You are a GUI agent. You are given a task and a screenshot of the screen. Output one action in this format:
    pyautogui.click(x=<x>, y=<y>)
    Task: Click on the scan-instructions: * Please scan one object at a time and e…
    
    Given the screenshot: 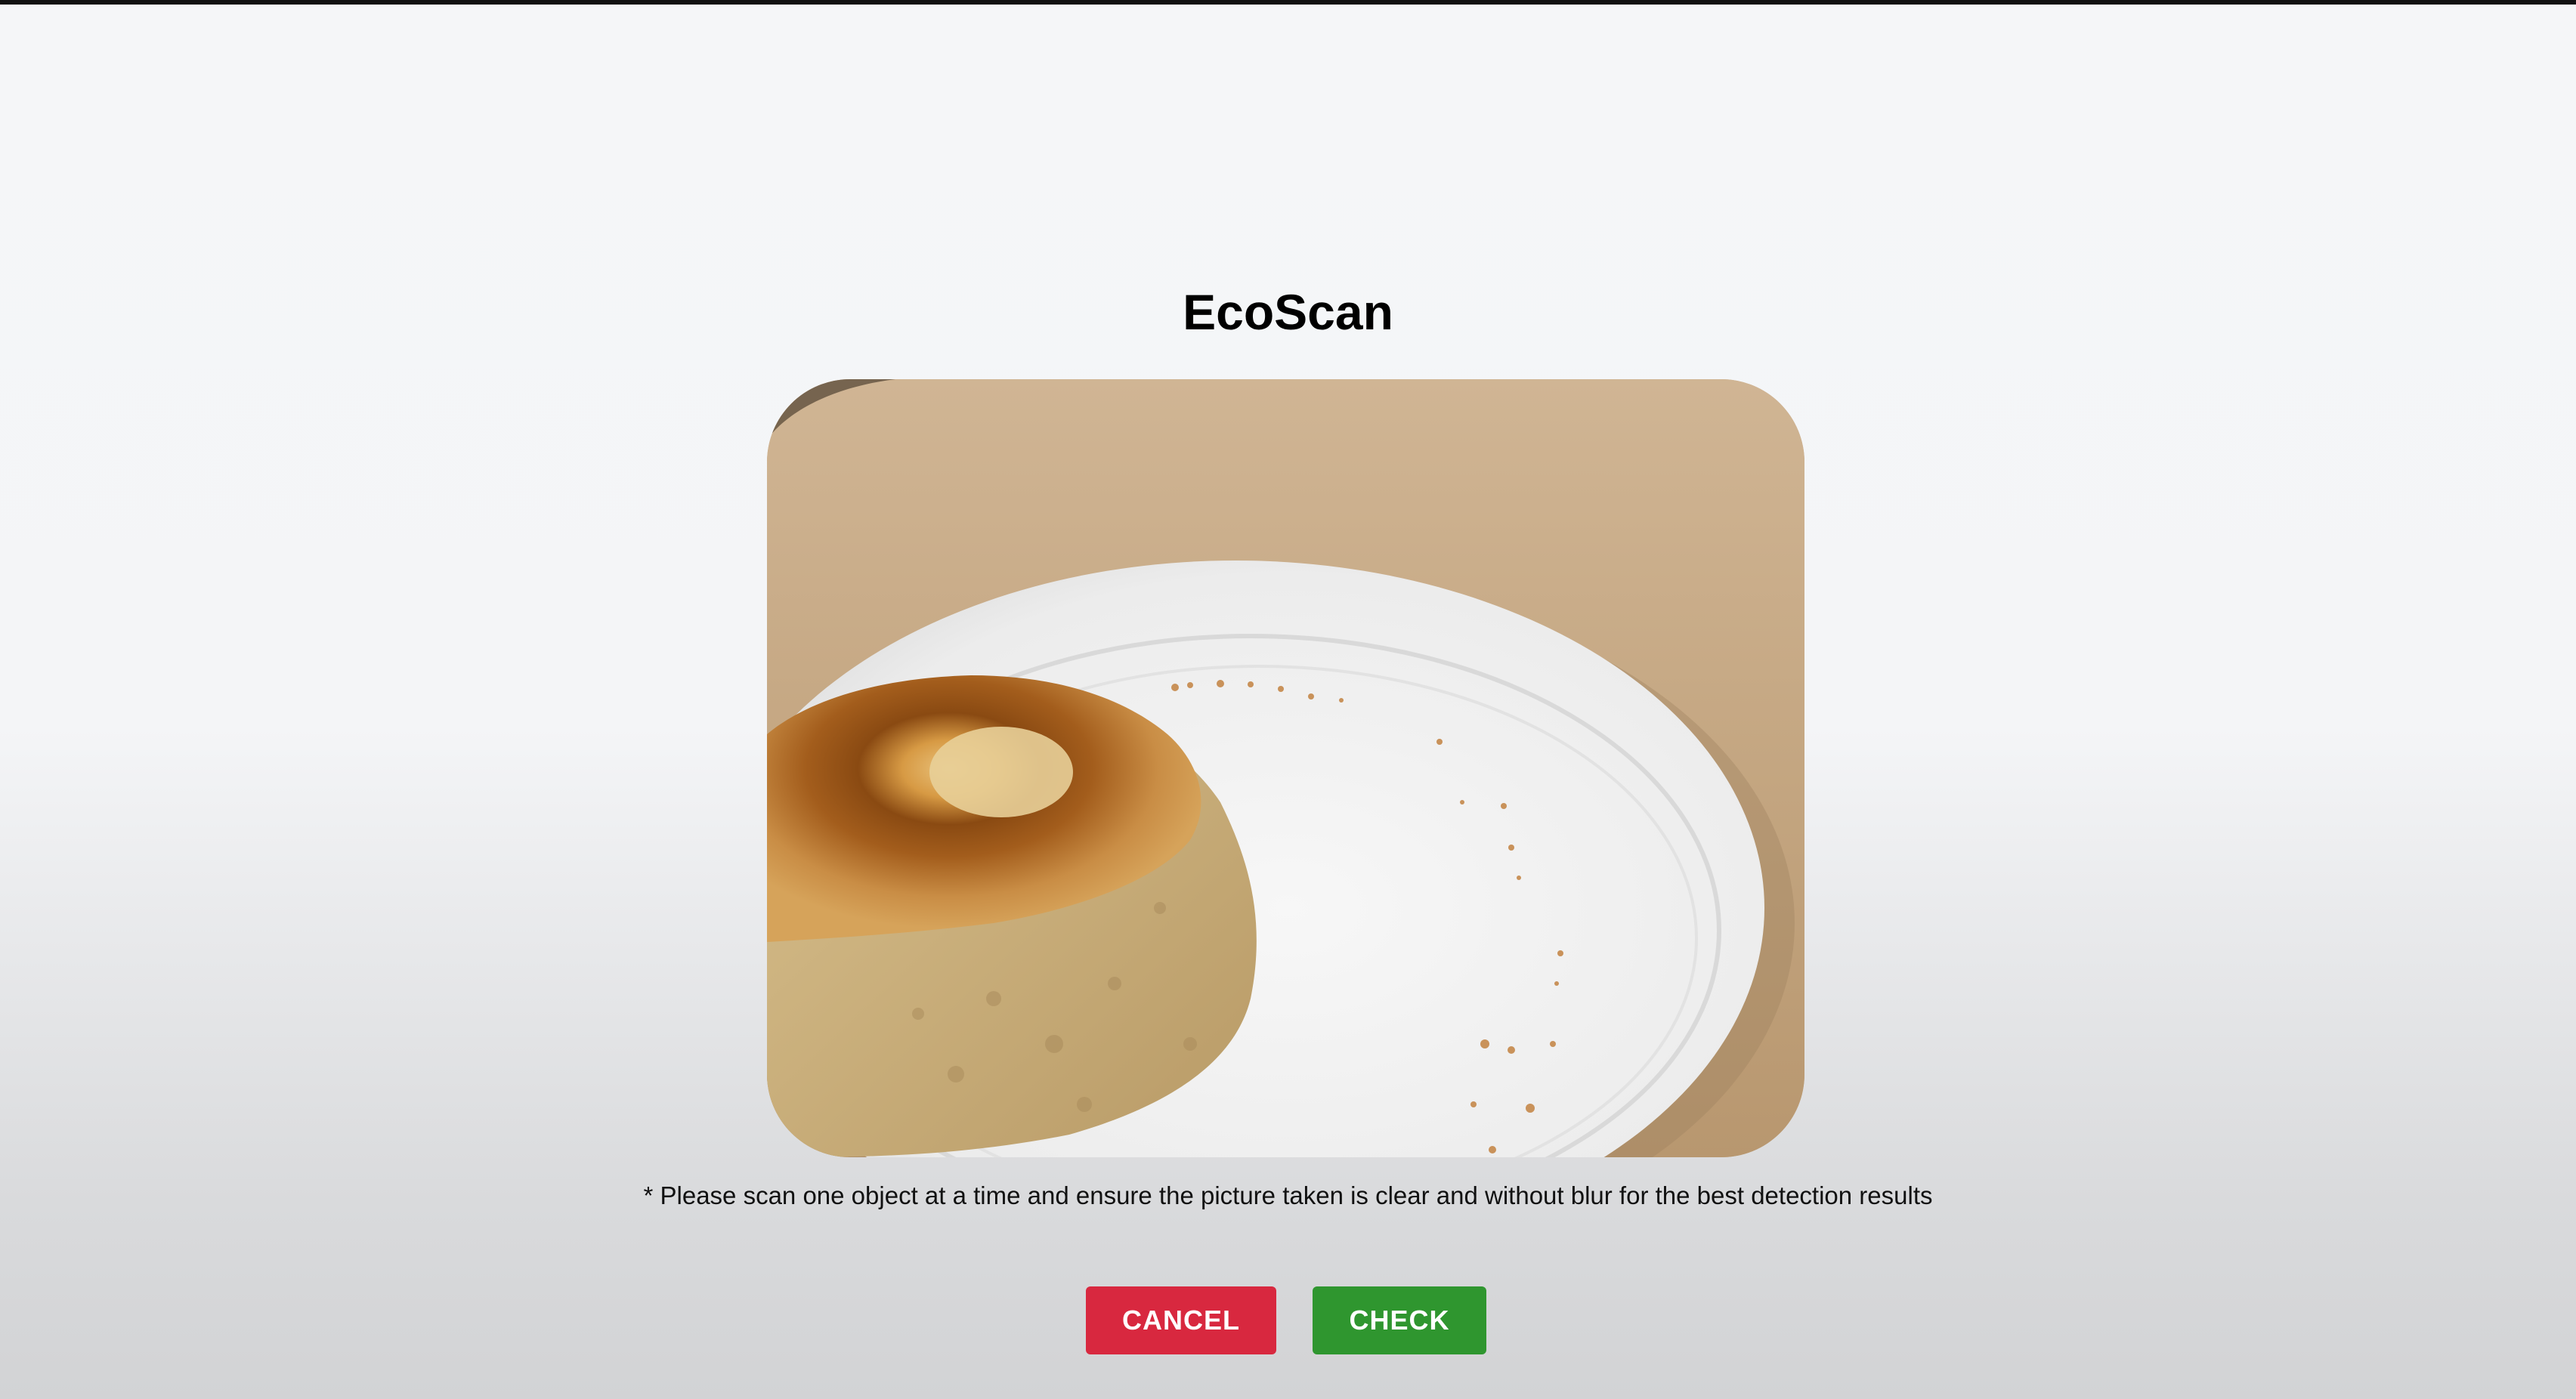 What is the action you would take?
    pyautogui.click(x=1288, y=1195)
    